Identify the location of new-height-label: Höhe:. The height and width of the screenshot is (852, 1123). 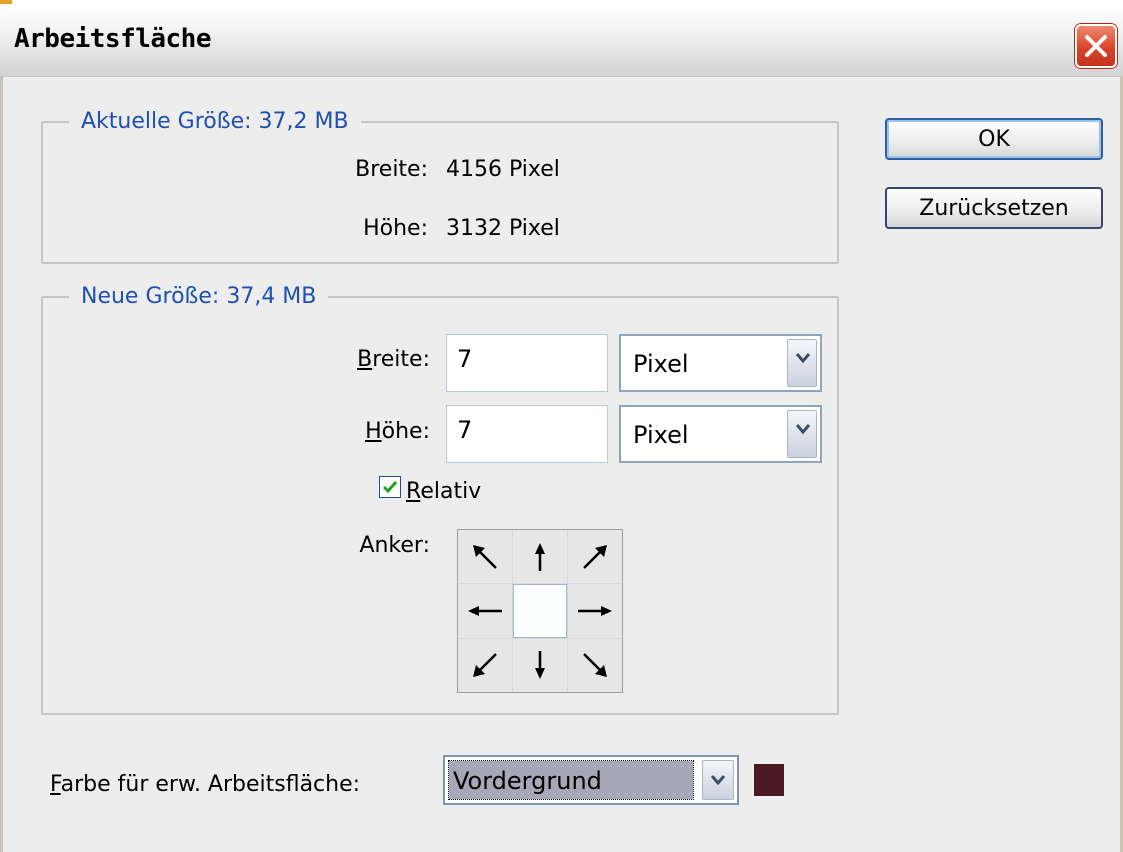
(365, 431).